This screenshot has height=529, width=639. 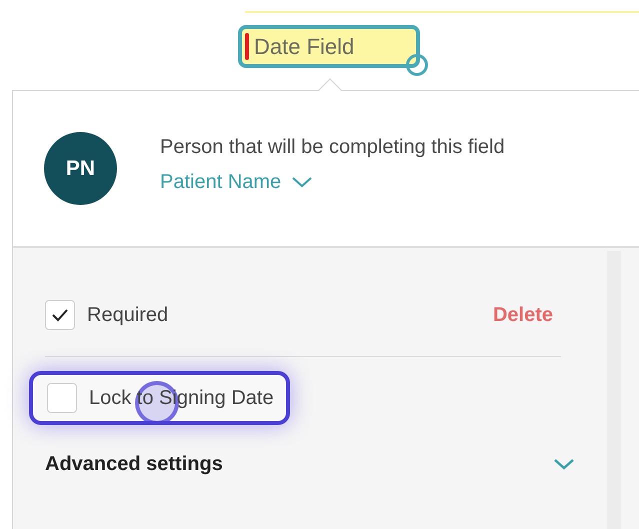 I want to click on checkmark-icon, so click(x=60, y=315).